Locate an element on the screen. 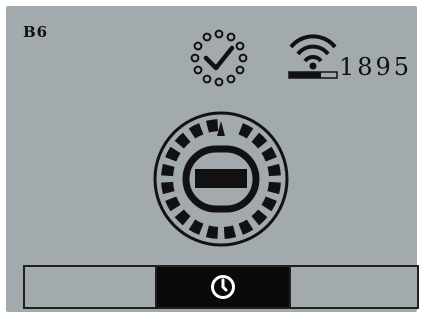  mode-tab-left is located at coordinates (91, 287).